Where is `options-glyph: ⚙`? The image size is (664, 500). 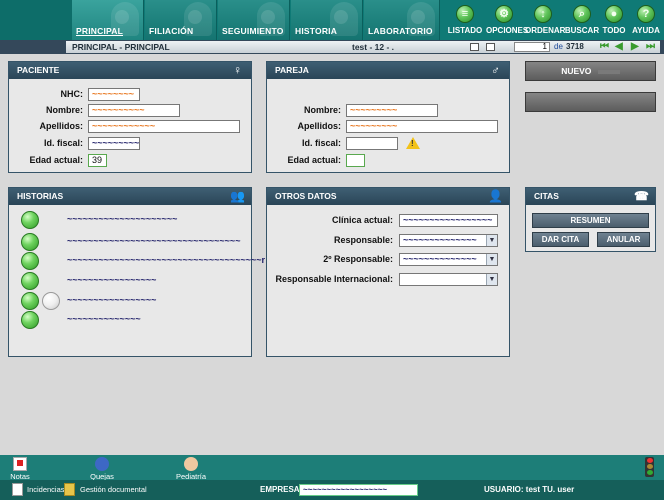
options-glyph: ⚙ is located at coordinates (504, 14).